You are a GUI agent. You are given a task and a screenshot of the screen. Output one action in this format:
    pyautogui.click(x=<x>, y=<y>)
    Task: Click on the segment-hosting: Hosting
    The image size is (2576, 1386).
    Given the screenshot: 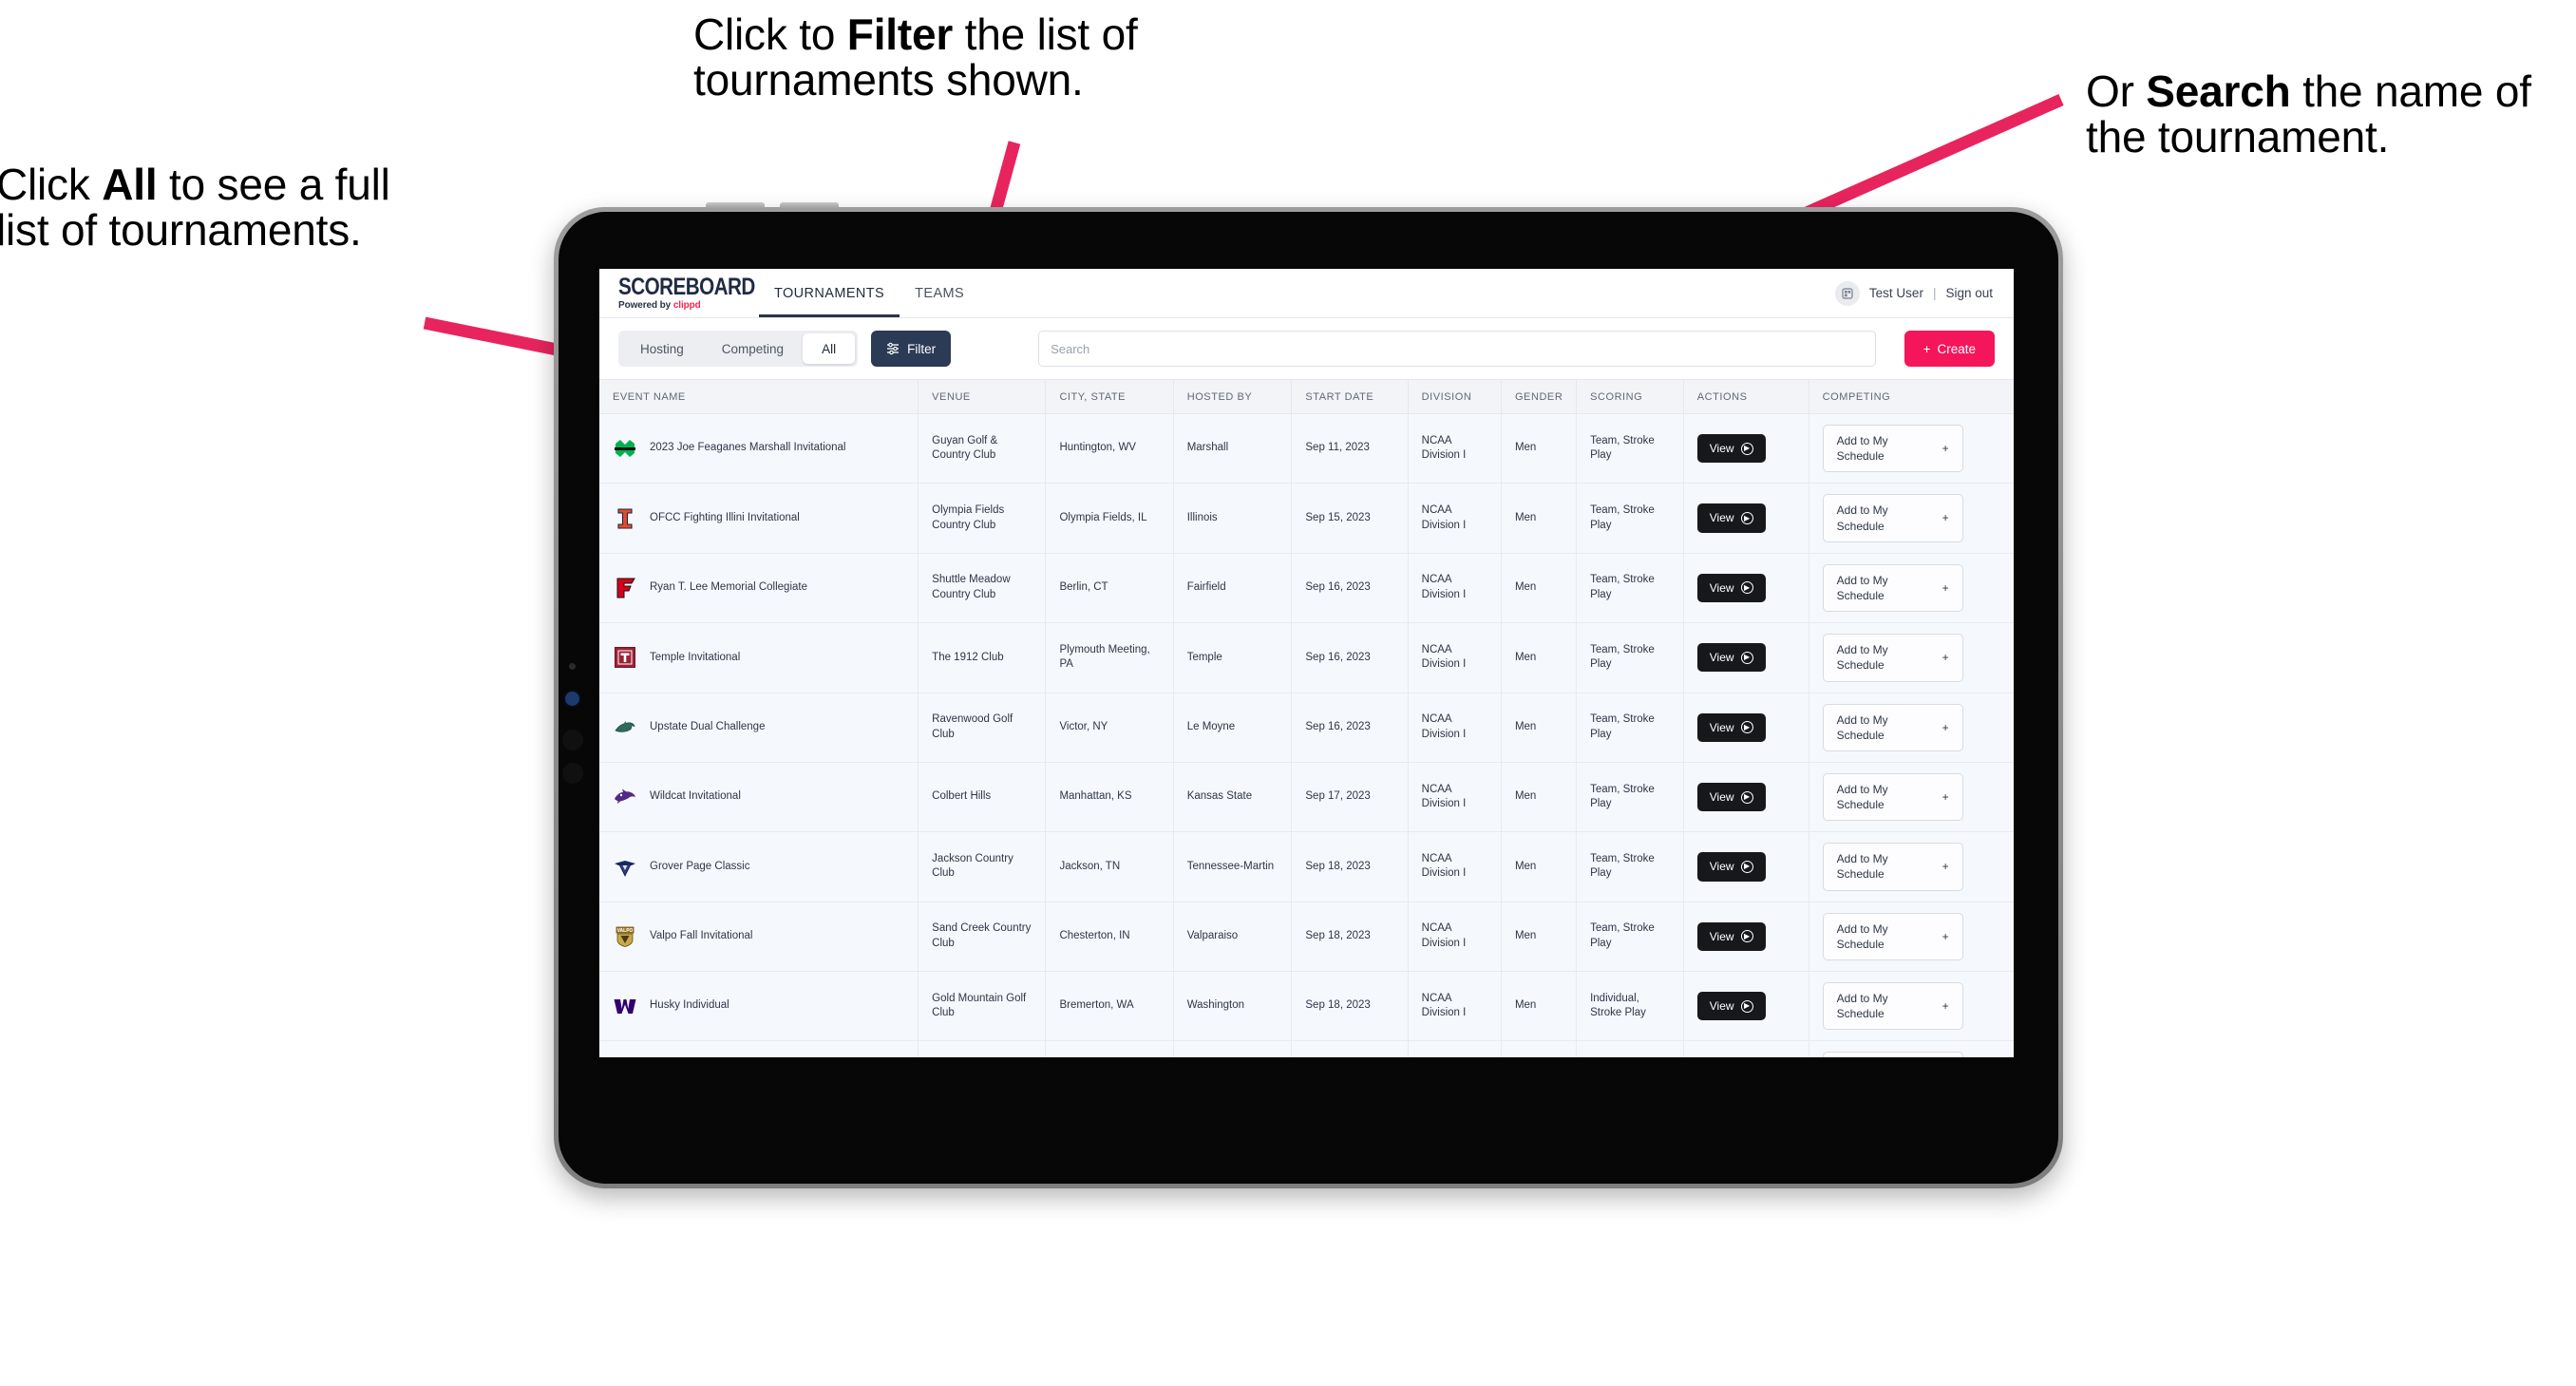 What is the action you would take?
    pyautogui.click(x=662, y=348)
    